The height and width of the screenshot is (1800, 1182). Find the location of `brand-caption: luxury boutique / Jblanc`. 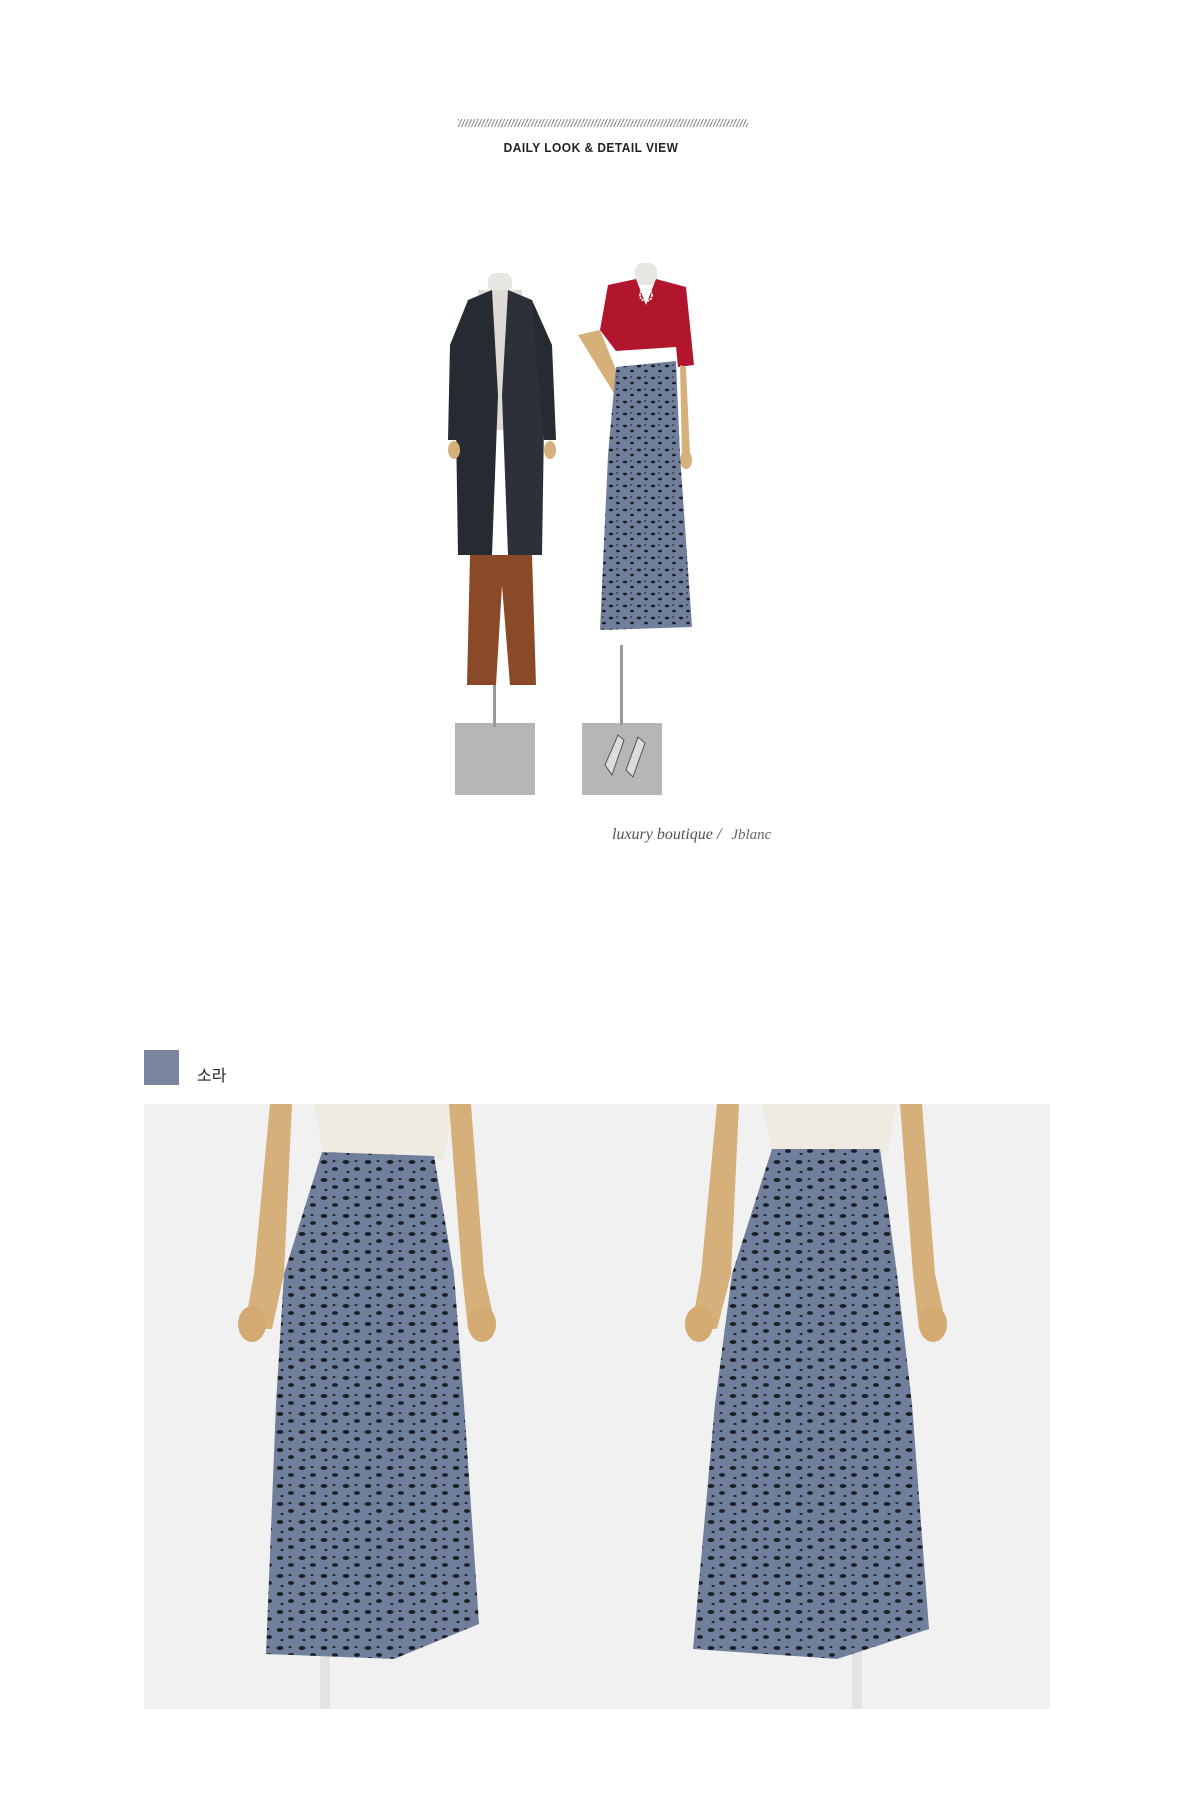

brand-caption: luxury boutique / Jblanc is located at coordinates (691, 835).